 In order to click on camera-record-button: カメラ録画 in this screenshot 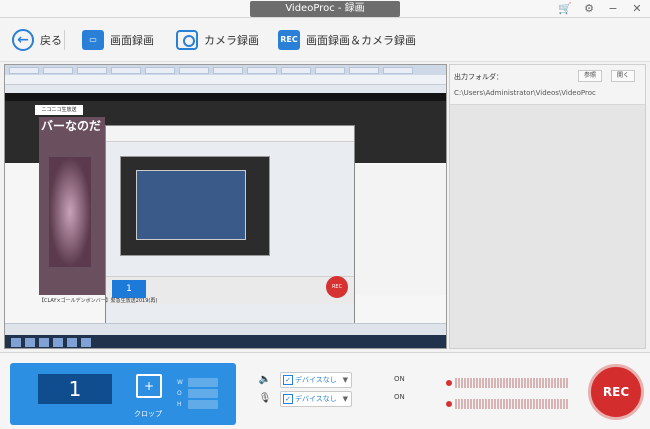, I will do `click(217, 40)`.